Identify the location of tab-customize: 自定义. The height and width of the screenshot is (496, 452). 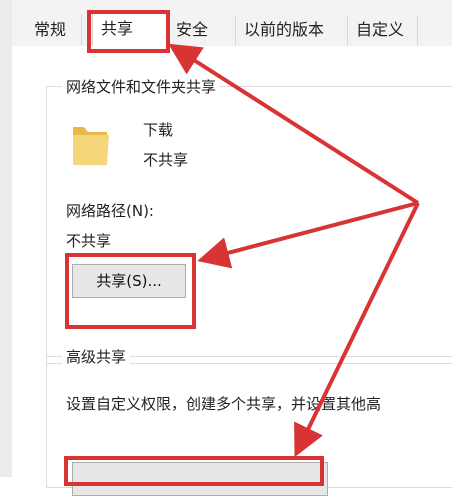
(383, 30).